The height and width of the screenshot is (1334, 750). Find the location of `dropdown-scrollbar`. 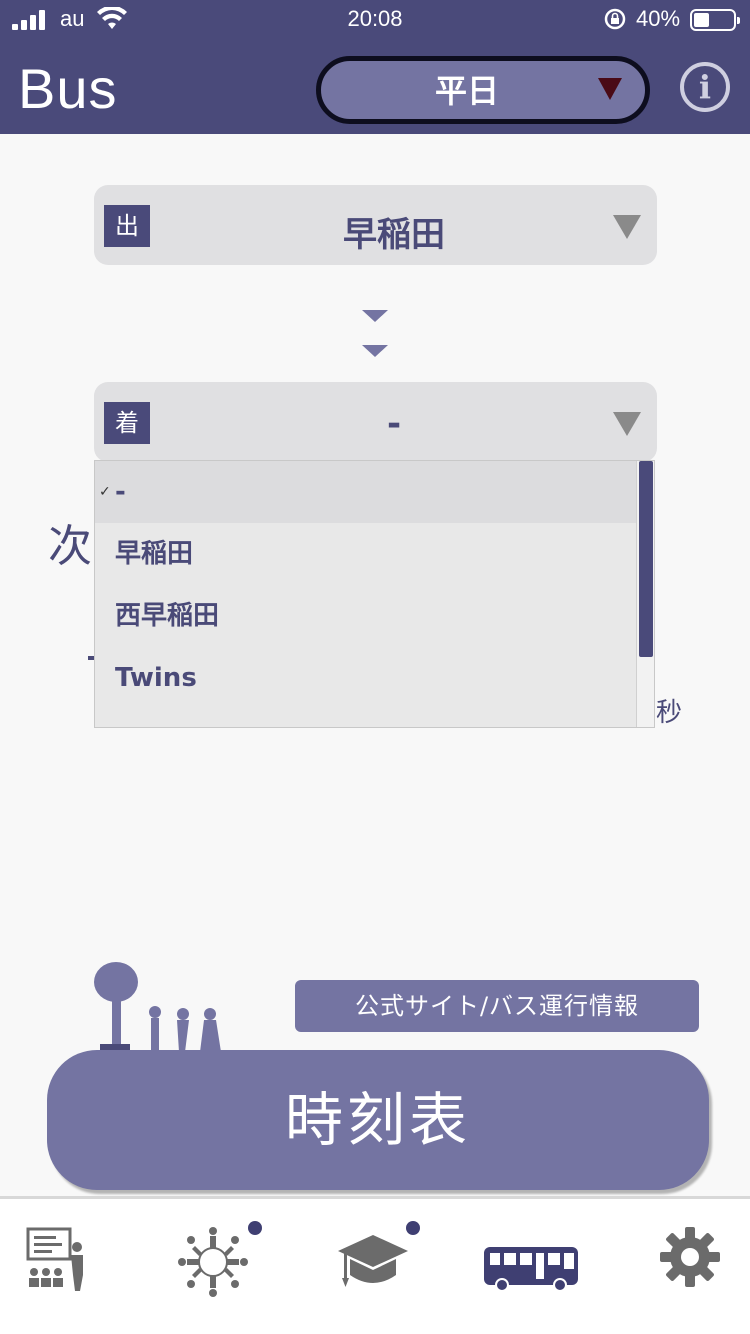

dropdown-scrollbar is located at coordinates (645, 594).